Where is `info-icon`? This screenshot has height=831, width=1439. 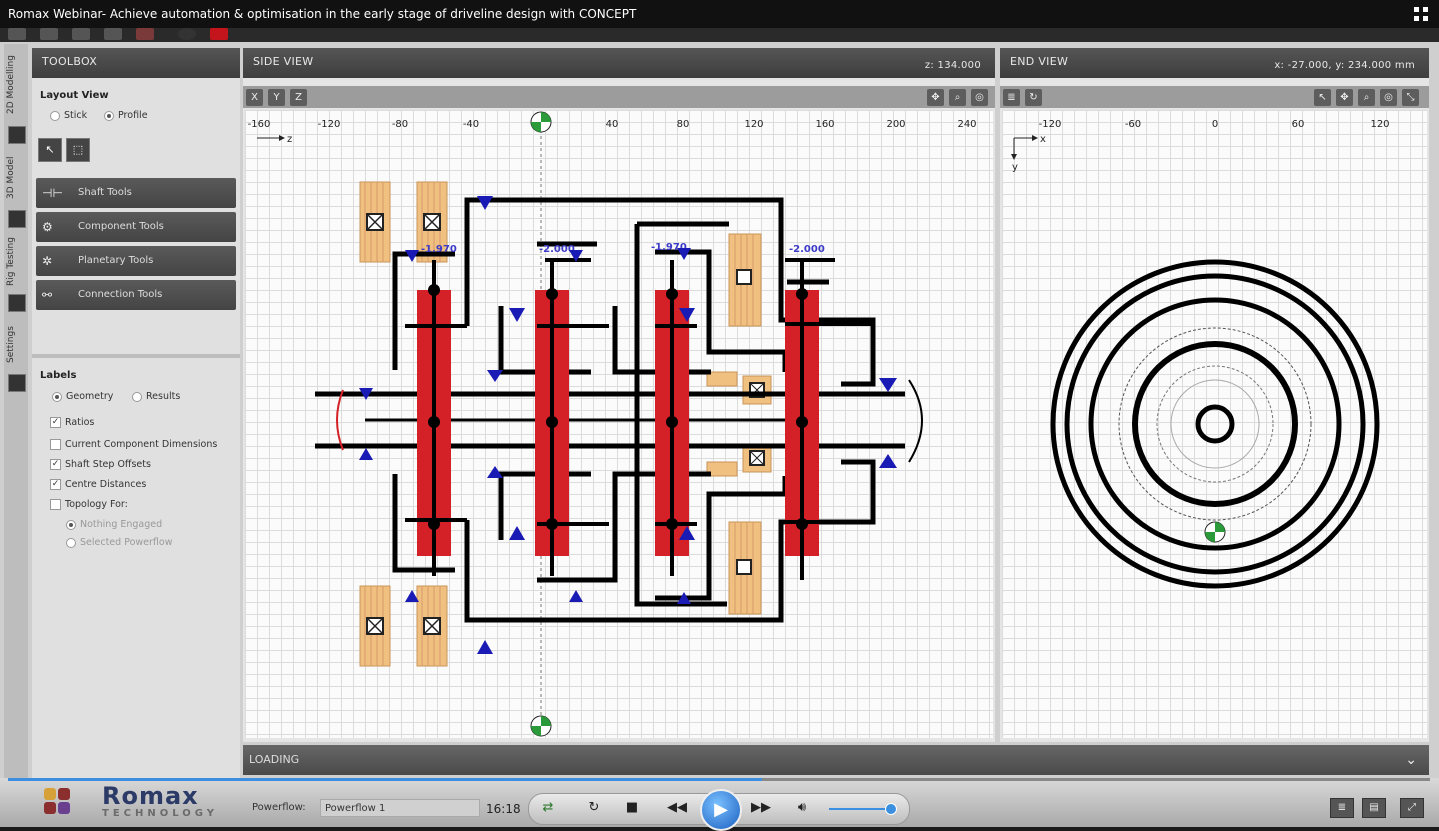
info-icon is located at coordinates (187, 34).